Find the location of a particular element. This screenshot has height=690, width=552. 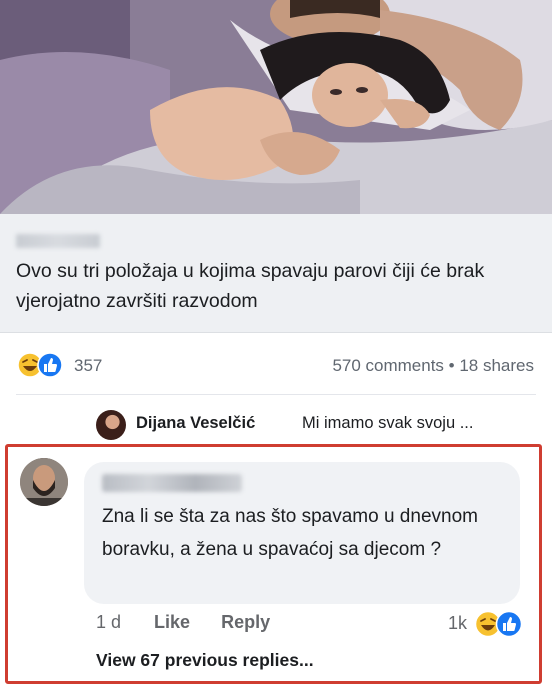

comment-timestamp: 1 d is located at coordinates (108, 622).